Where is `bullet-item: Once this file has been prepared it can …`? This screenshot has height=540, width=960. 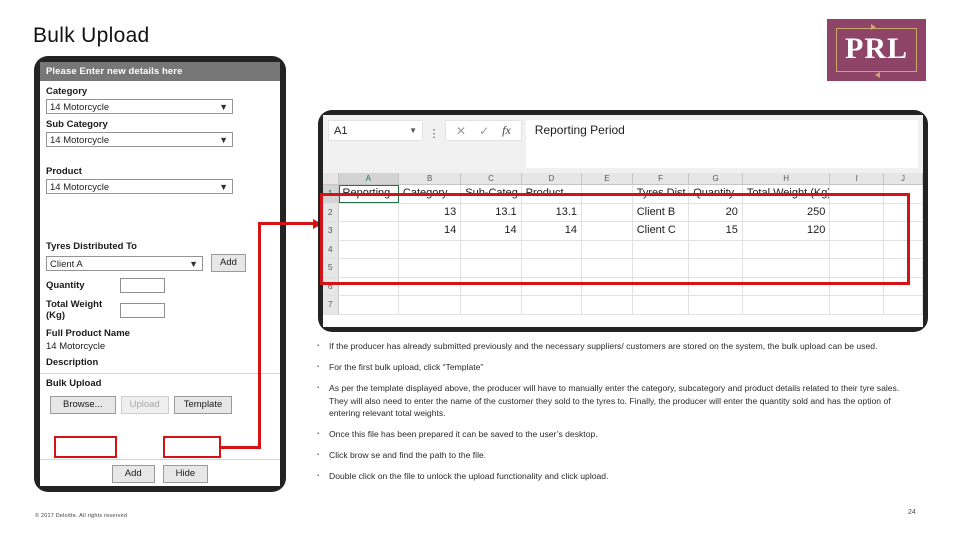
bullet-item: Once this file has been prepared it can … is located at coordinates (614, 434).